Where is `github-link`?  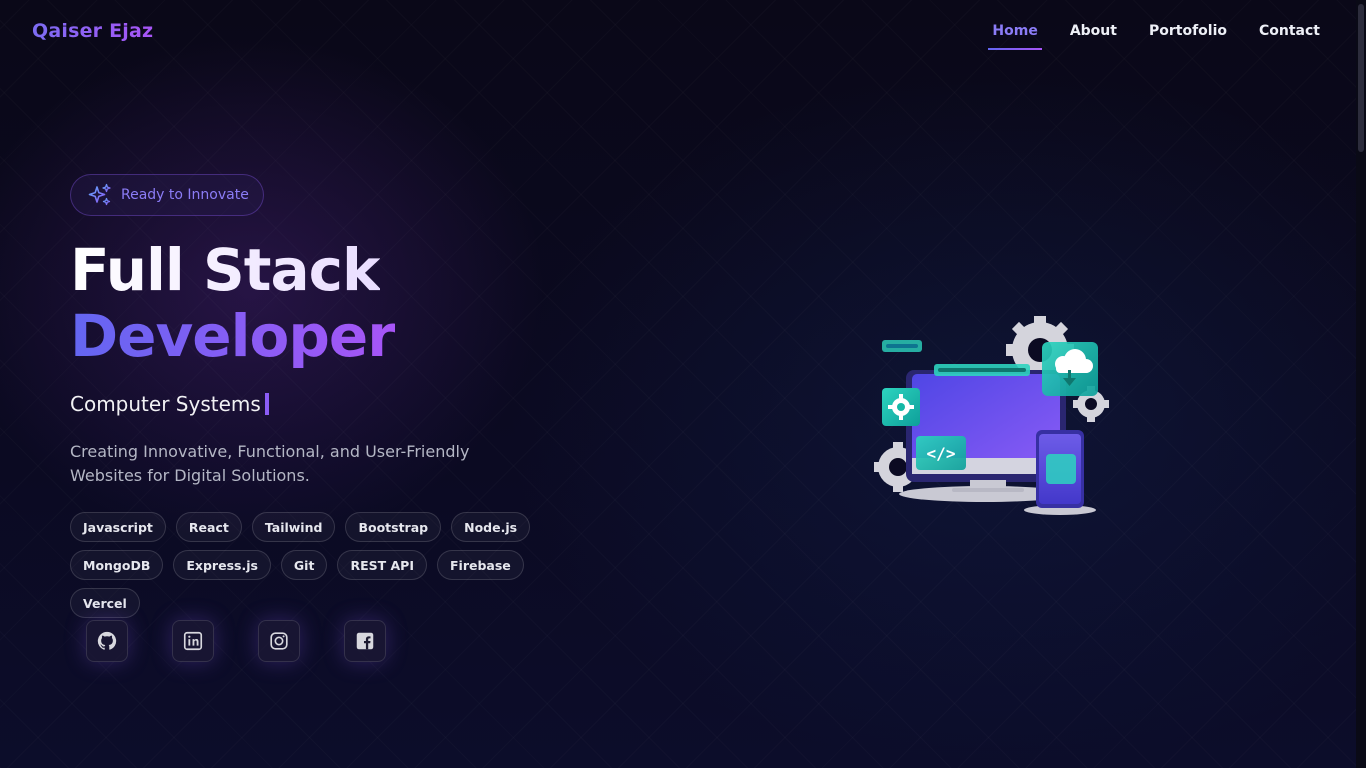
github-link is located at coordinates (107, 641).